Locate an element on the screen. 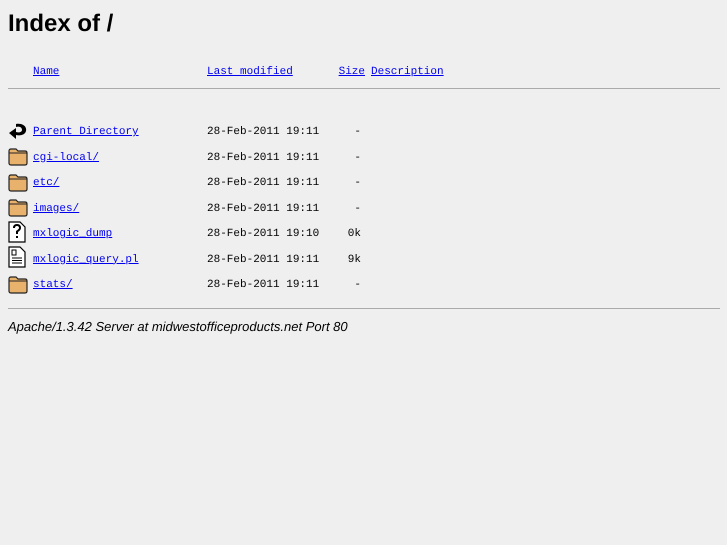 The width and height of the screenshot is (727, 545). text-document-icon is located at coordinates (17, 257).